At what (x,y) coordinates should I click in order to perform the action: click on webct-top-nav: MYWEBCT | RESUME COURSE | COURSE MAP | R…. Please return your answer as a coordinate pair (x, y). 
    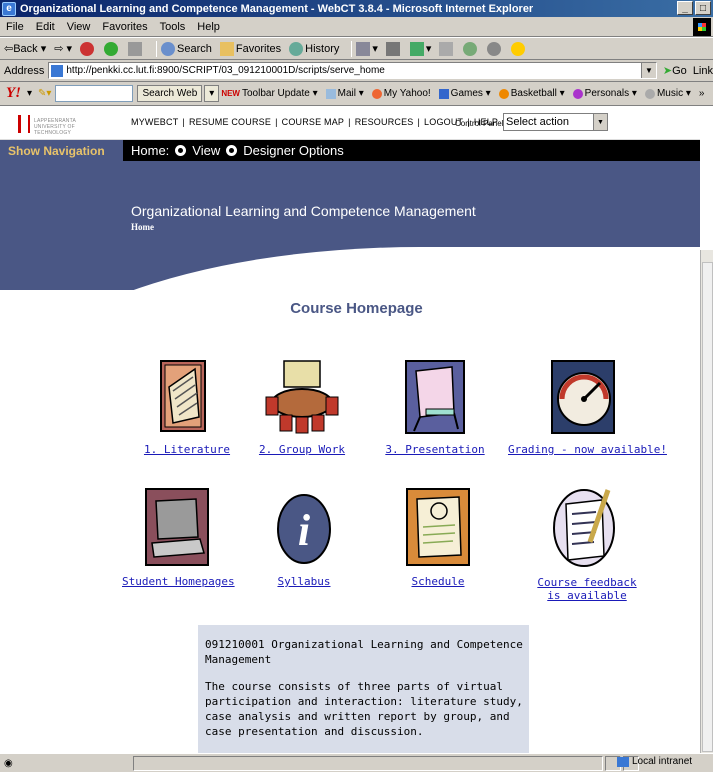
    Looking at the image, I should click on (315, 122).